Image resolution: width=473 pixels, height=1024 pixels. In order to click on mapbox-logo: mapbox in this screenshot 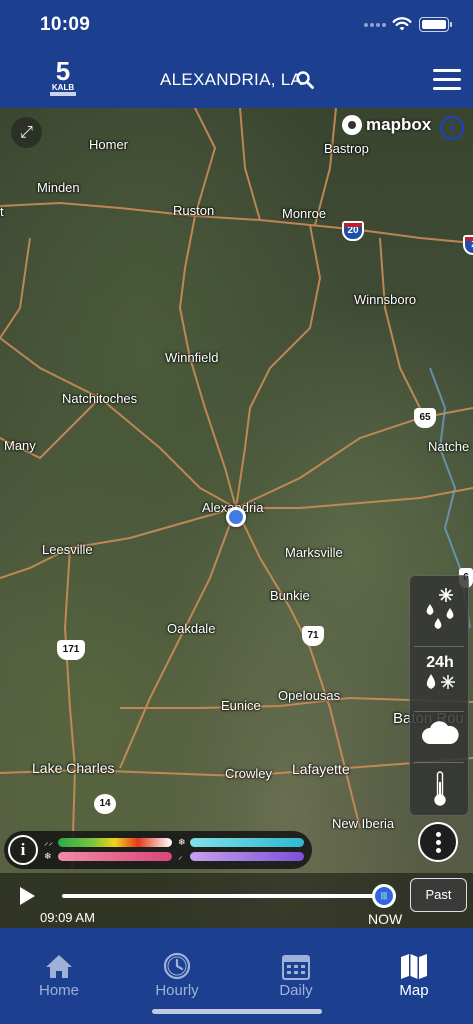, I will do `click(386, 125)`.